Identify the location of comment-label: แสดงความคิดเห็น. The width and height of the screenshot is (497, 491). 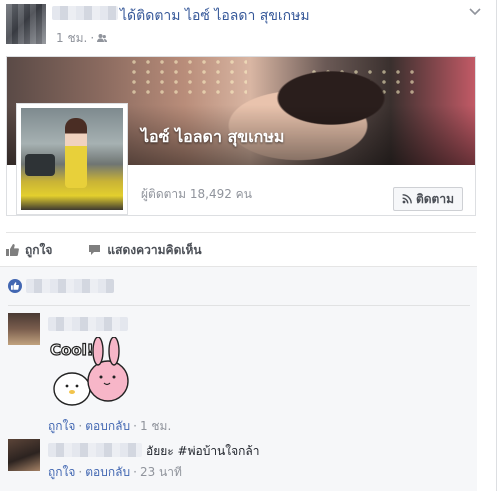
(154, 249).